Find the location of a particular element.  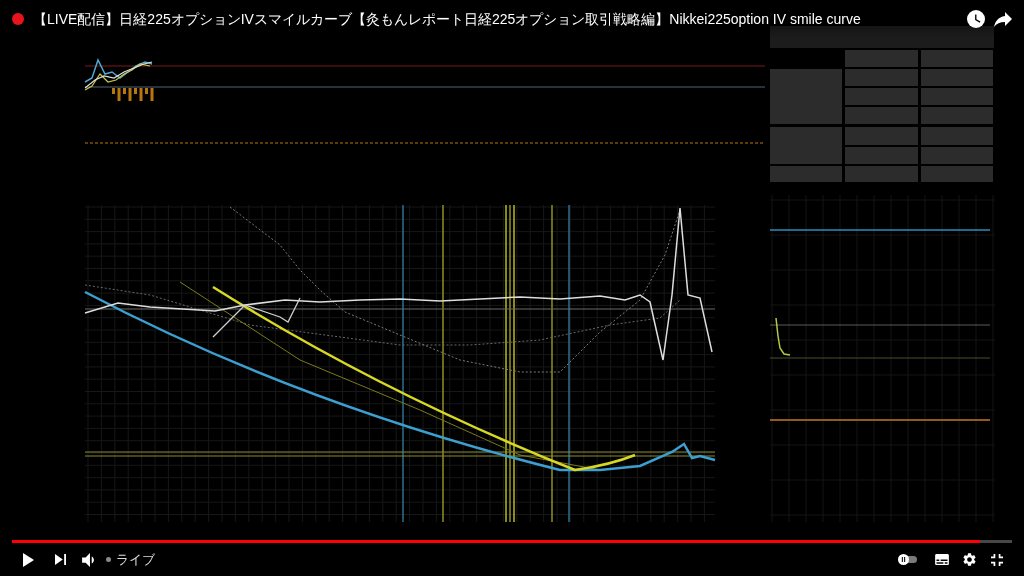

play-icon is located at coordinates (28, 559).